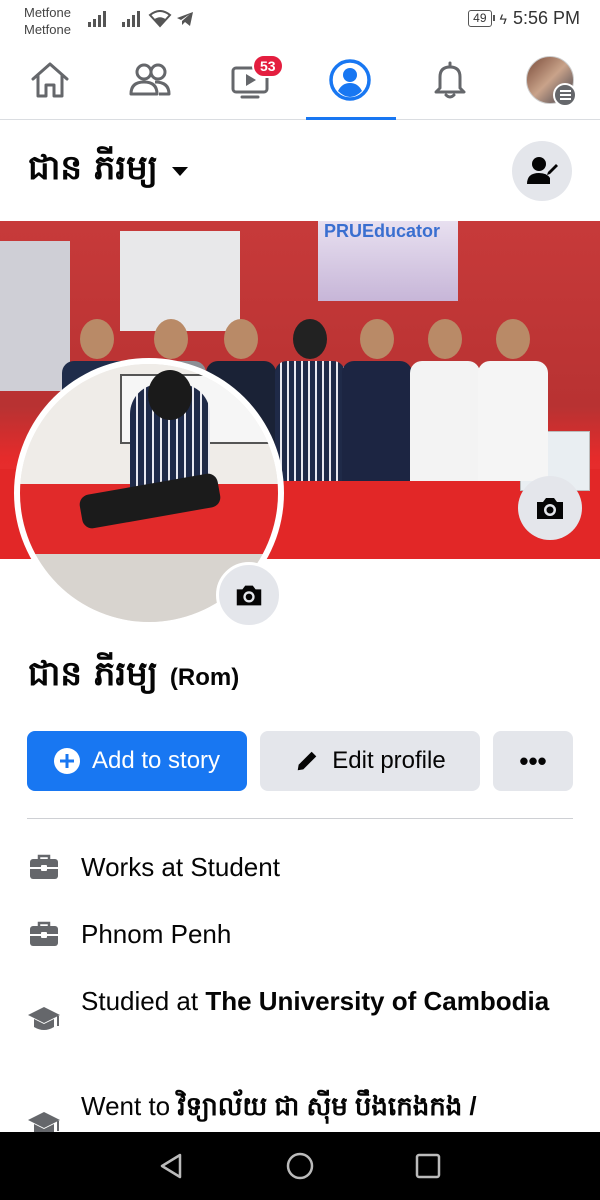 The width and height of the screenshot is (600, 1200). What do you see at coordinates (481, 18) in the screenshot?
I see `battery-icon: 49` at bounding box center [481, 18].